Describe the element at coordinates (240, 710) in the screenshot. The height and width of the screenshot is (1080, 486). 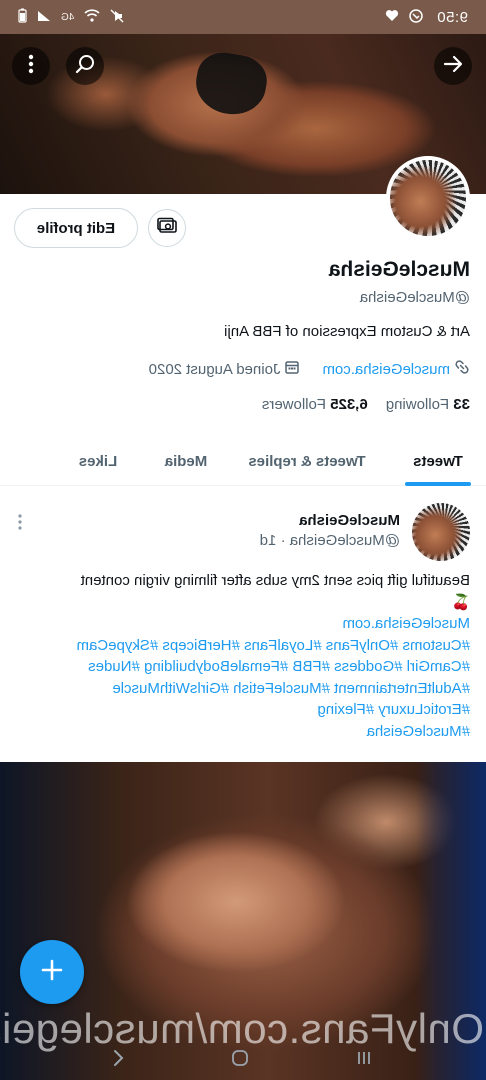
I see `hashtag-line: #EroticLuxury #Flexing` at that location.